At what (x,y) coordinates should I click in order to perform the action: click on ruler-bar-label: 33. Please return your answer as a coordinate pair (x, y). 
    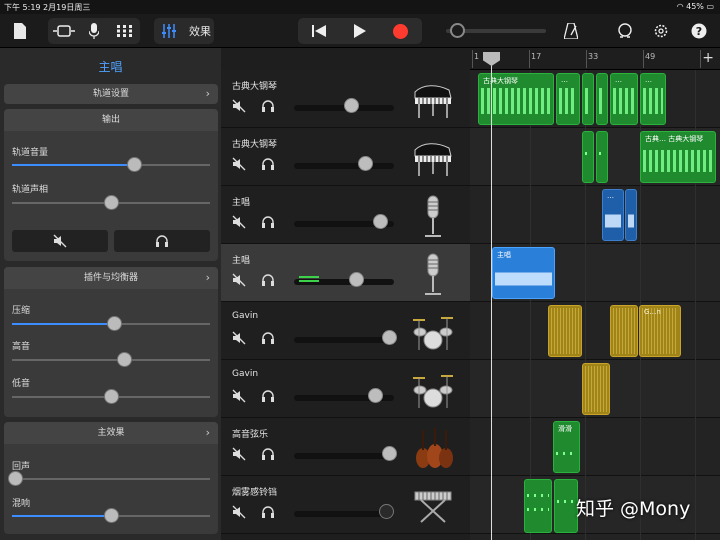
    Looking at the image, I should click on (593, 56).